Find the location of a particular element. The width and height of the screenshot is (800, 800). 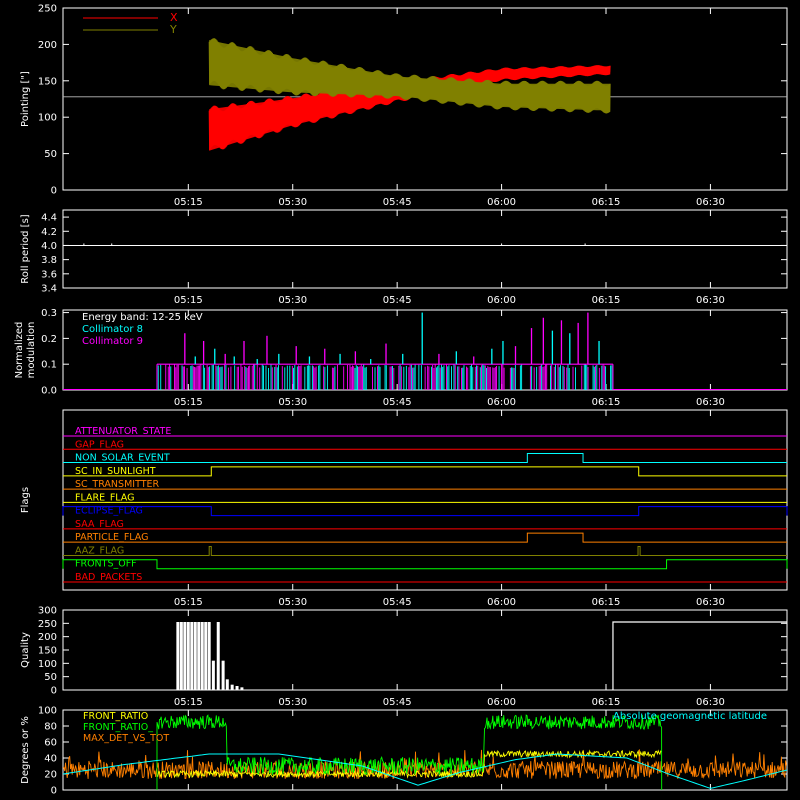

ratio-legend-0: FRONT_RATIO is located at coordinates (115, 716).